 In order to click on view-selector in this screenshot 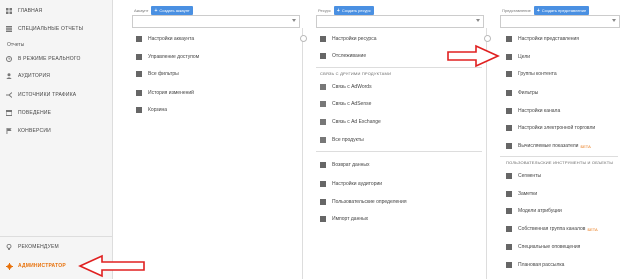, I will do `click(560, 21)`.